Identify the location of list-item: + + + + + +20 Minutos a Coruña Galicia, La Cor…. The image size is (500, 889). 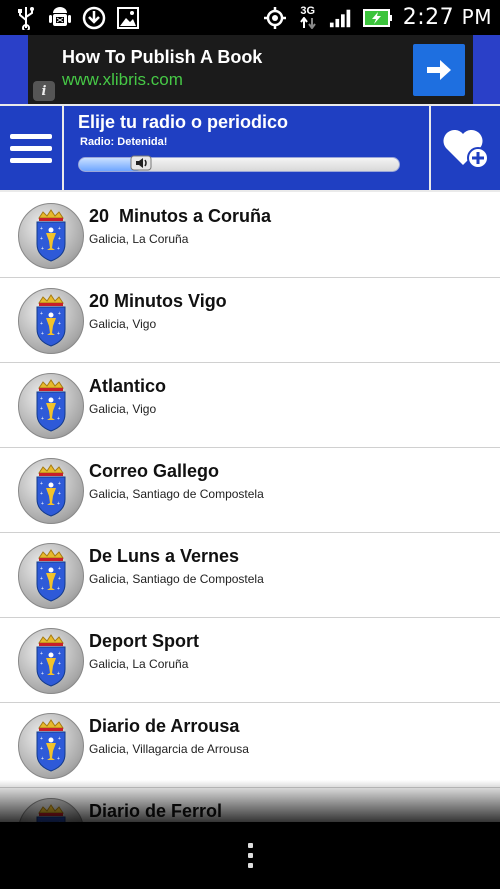
(250, 235).